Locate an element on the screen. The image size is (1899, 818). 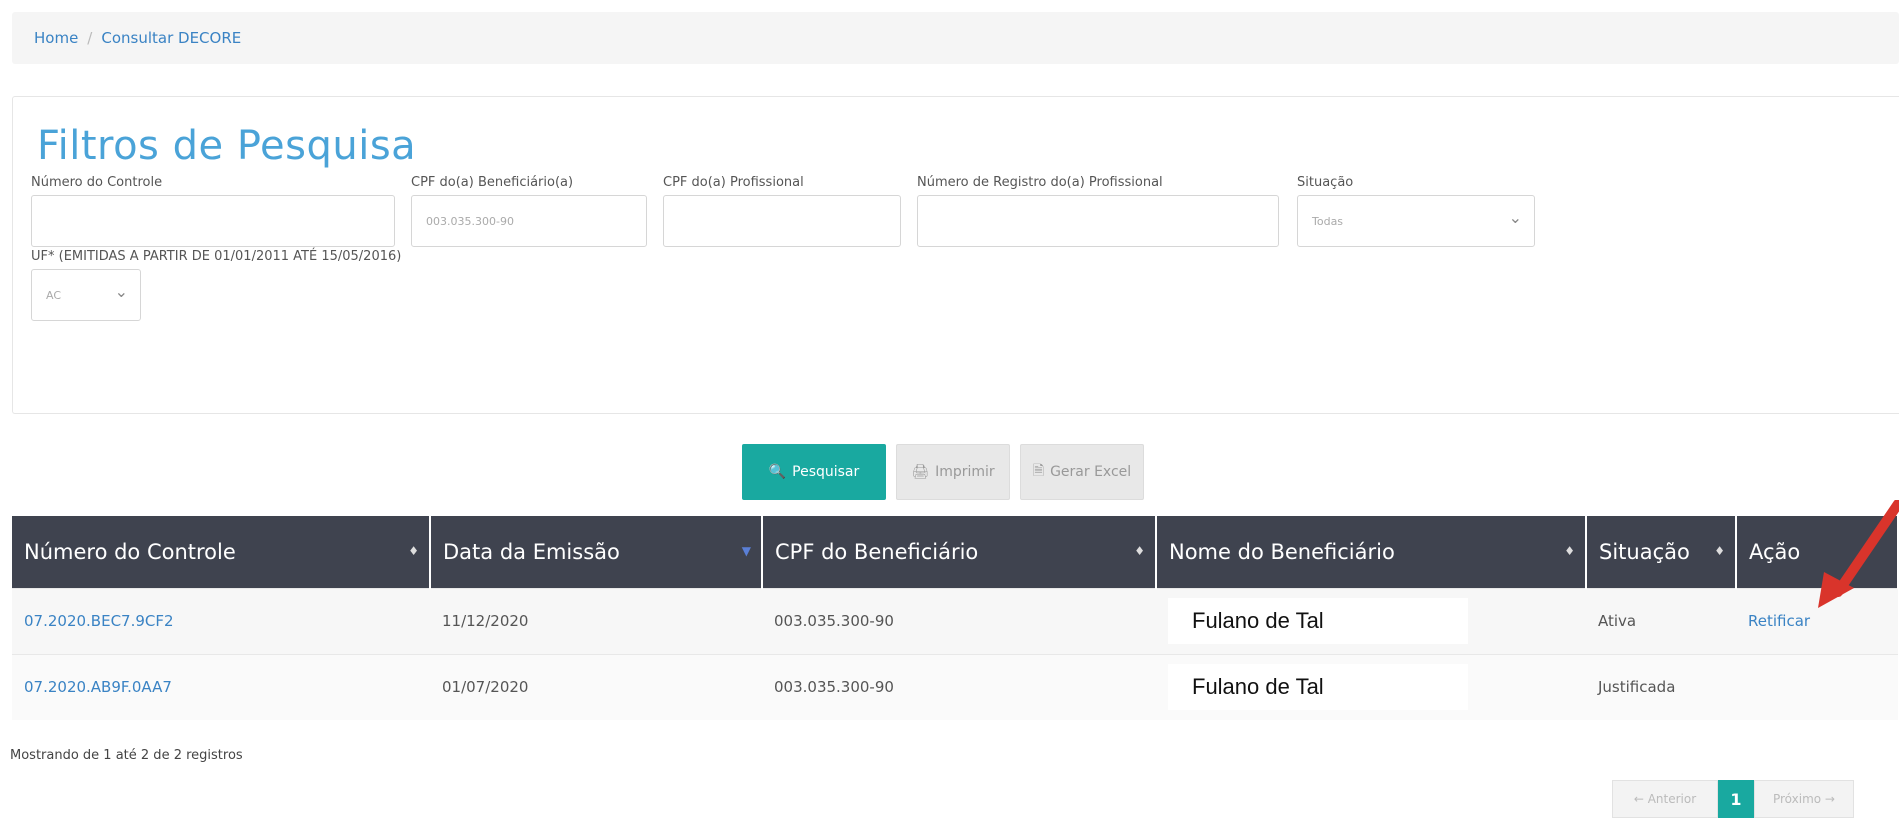
col-cpf-beneficiario: CPF do Beneficiário ♦ is located at coordinates (959, 552).